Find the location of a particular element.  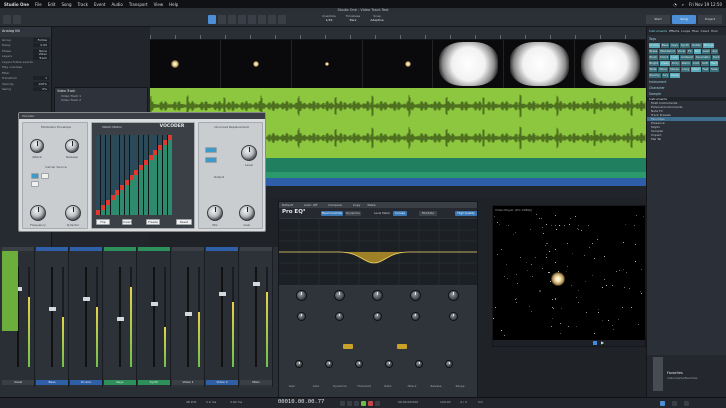

browser-tag: Chord is located at coordinates (664, 57).